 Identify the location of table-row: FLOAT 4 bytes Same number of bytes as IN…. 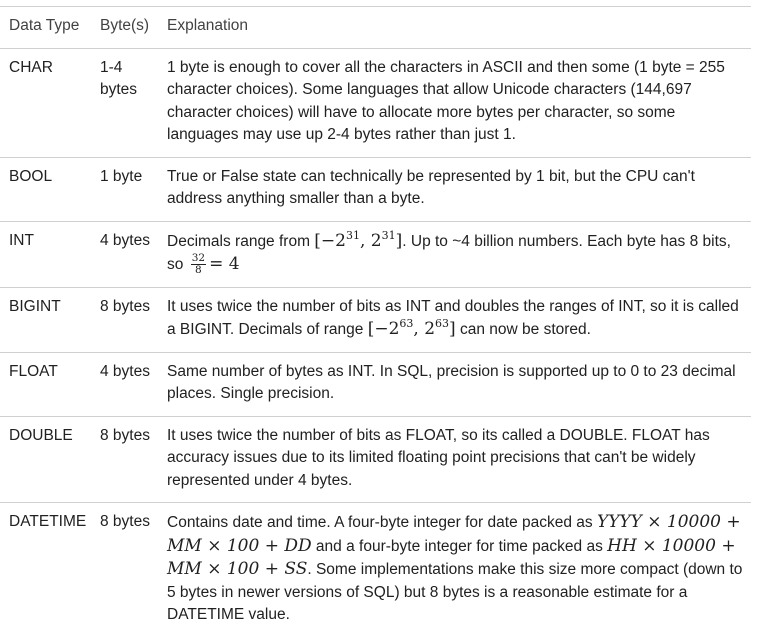
(375, 384).